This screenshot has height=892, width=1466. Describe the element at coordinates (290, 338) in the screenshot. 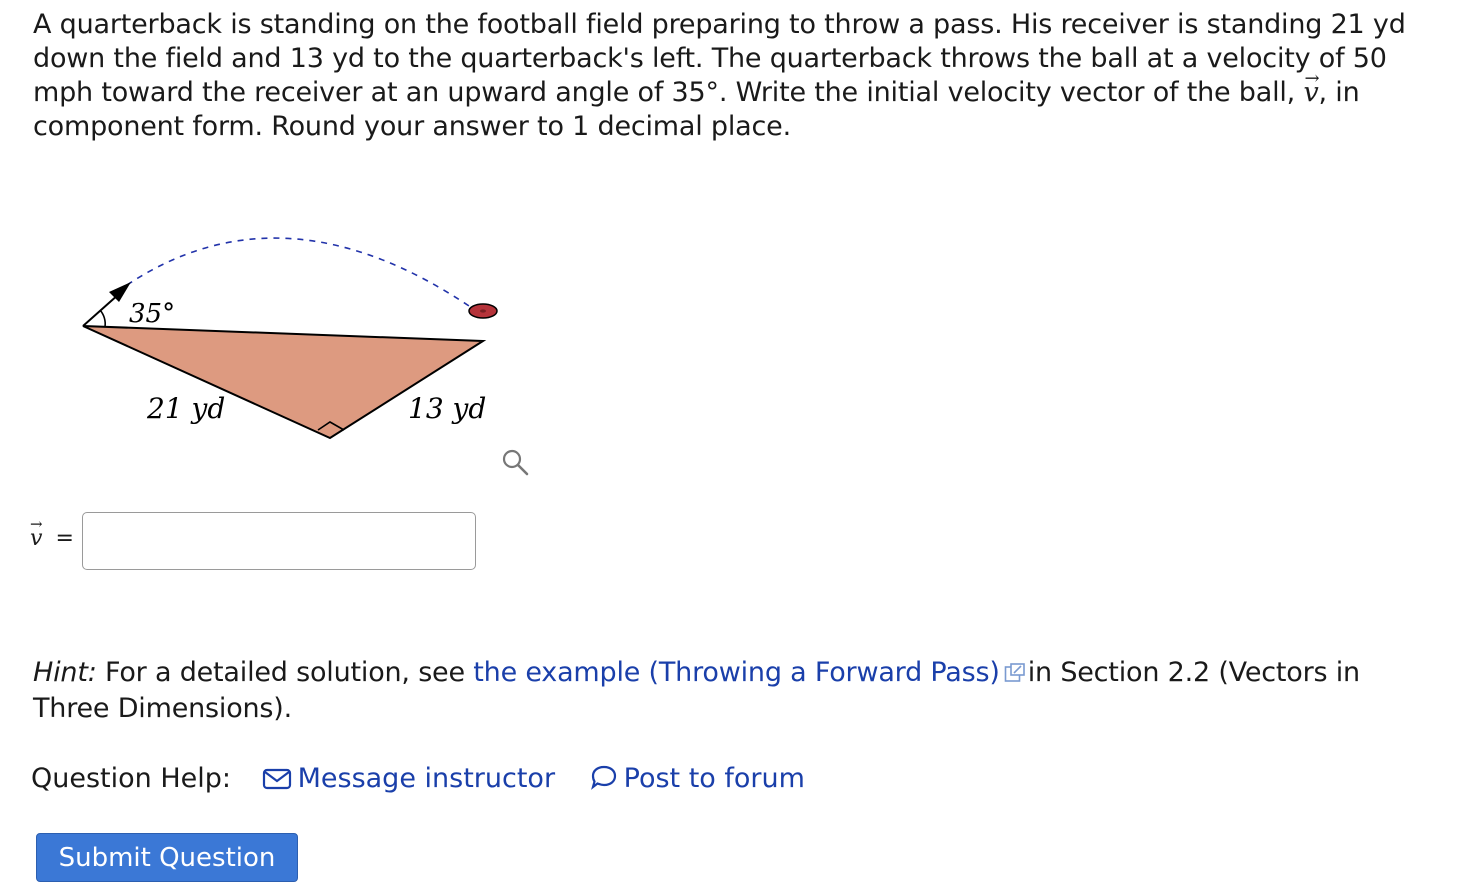

I see `diagram-svg: 35° 21 yd 13 yd` at that location.